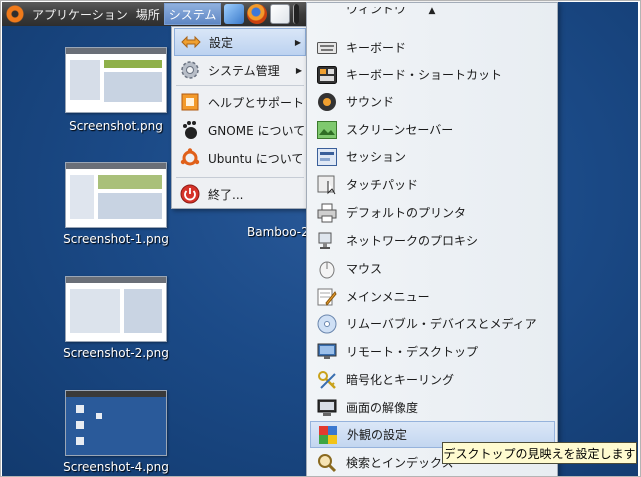  Describe the element at coordinates (327, 241) in the screenshot. I see `network-proxy-icon` at that location.